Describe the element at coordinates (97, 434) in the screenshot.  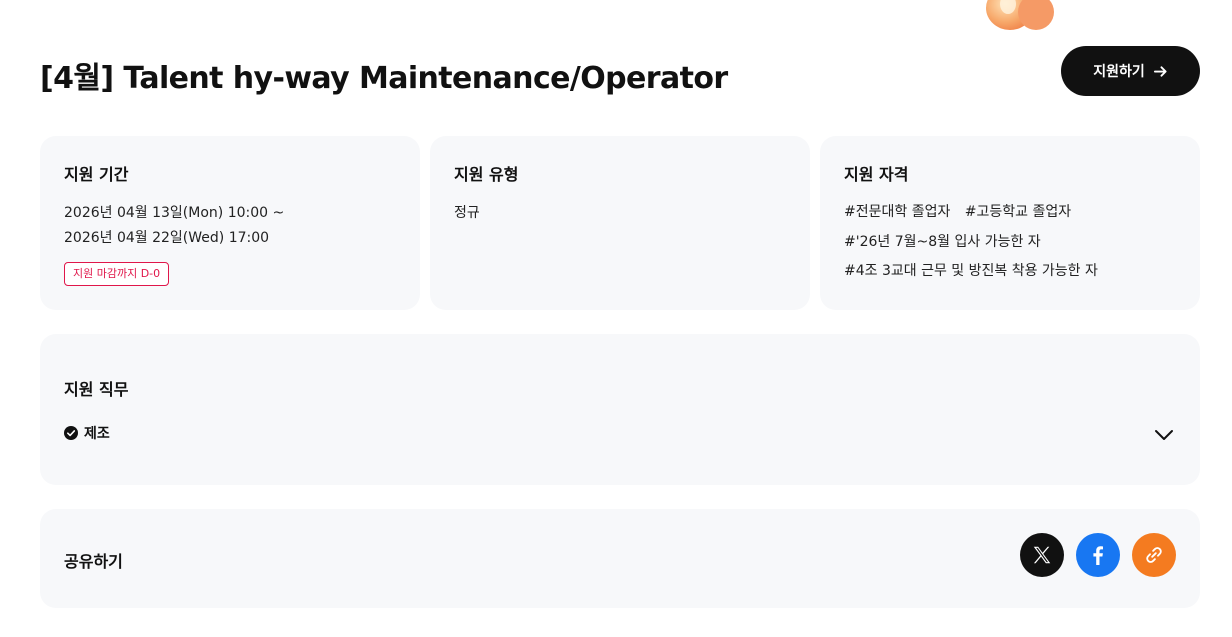
I see `job-item-label: 제조` at that location.